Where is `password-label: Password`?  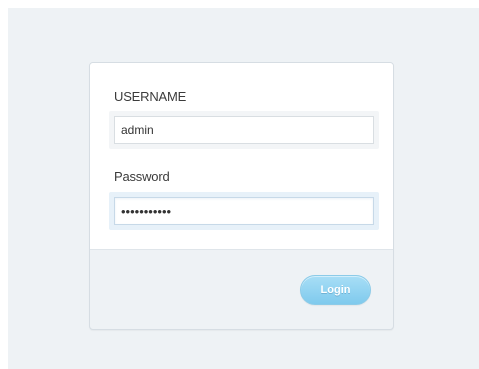
password-label: Password is located at coordinates (142, 176).